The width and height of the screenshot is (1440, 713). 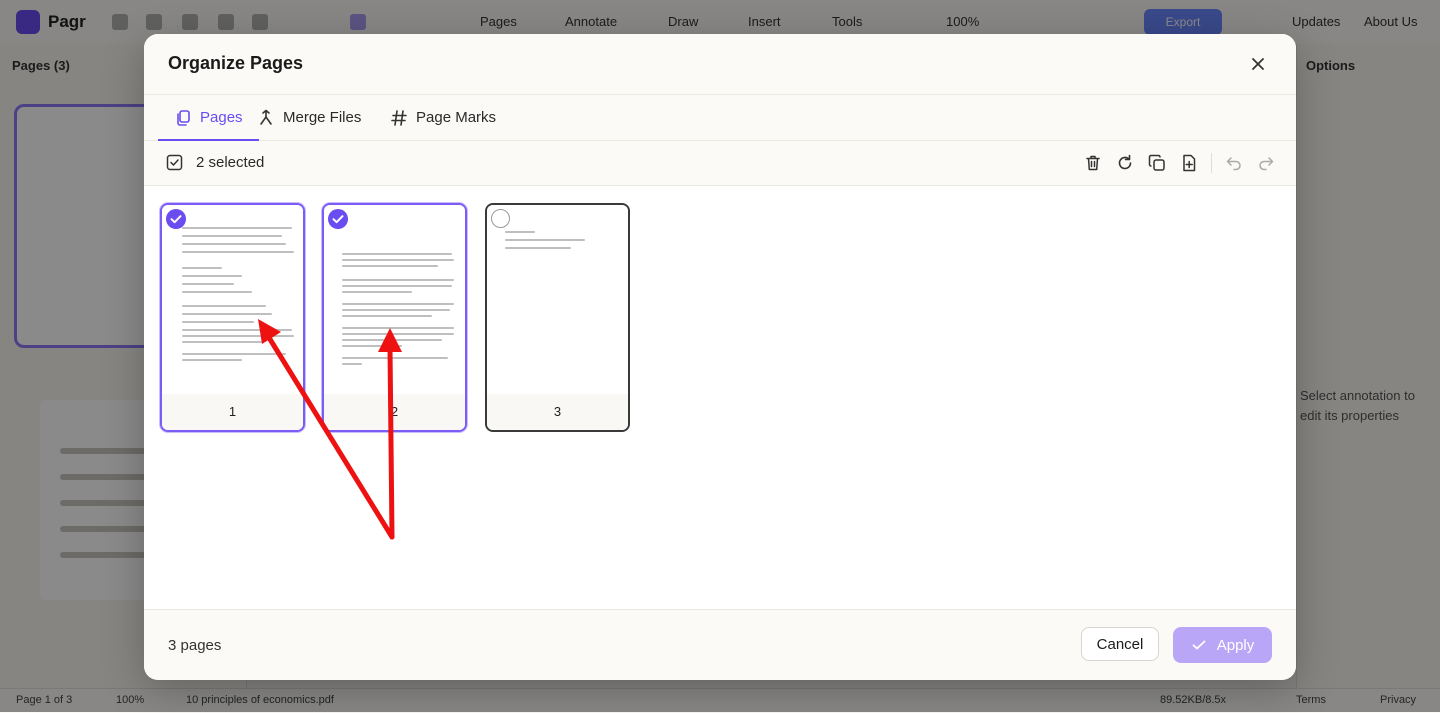 I want to click on page-card-2: 2, so click(x=394, y=317).